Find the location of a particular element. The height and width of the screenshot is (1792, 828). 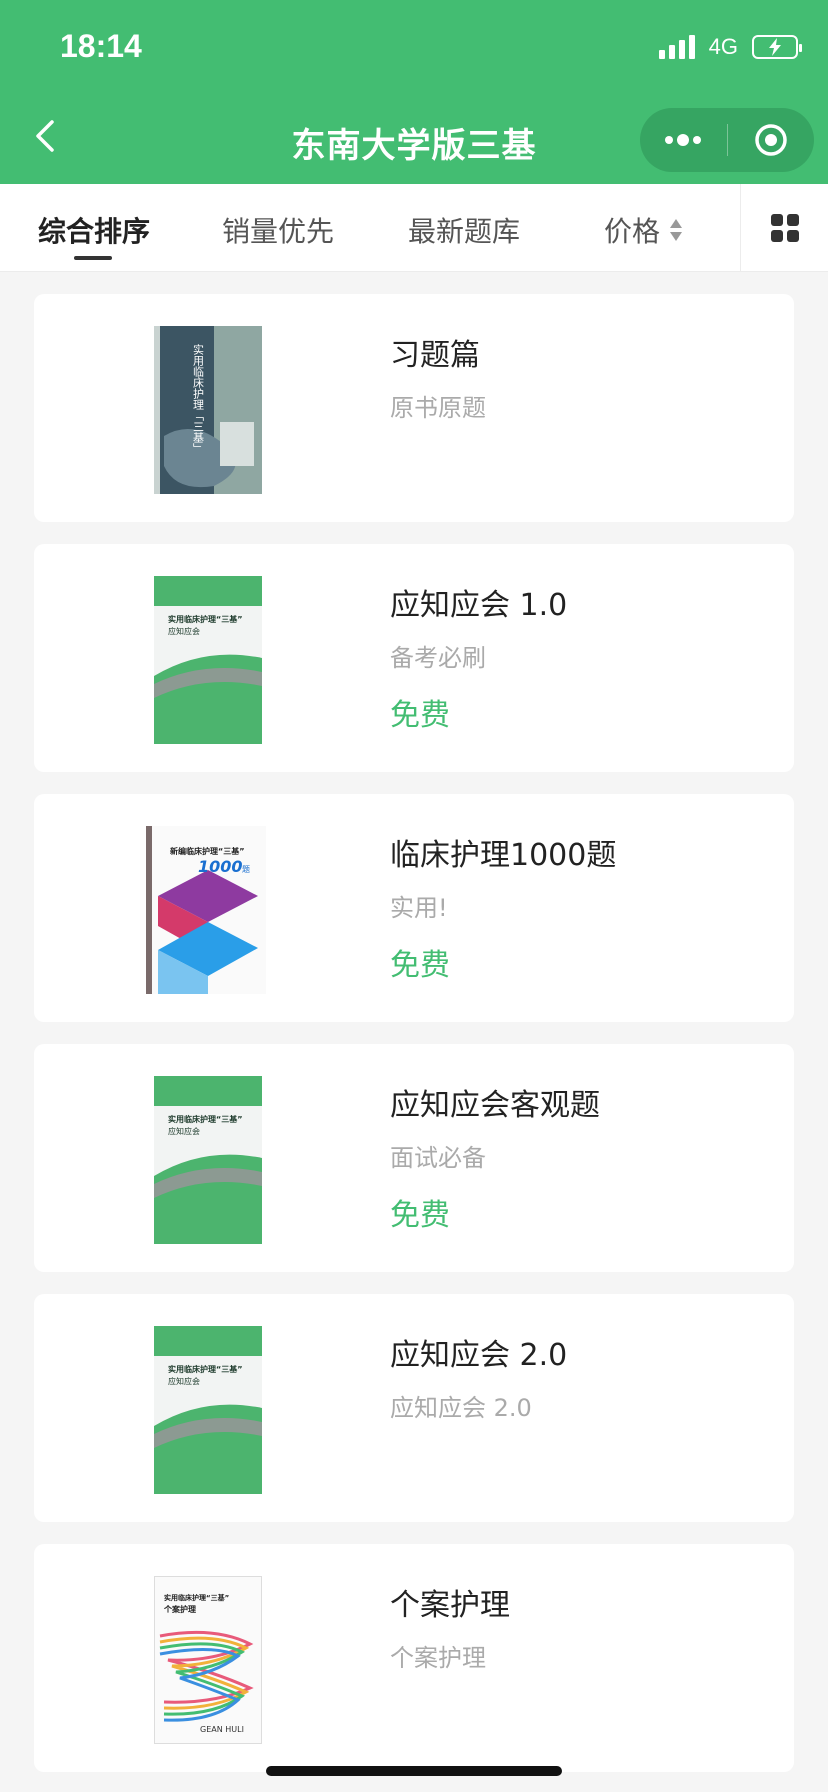

cover-suffix: 题 is located at coordinates (246, 869).